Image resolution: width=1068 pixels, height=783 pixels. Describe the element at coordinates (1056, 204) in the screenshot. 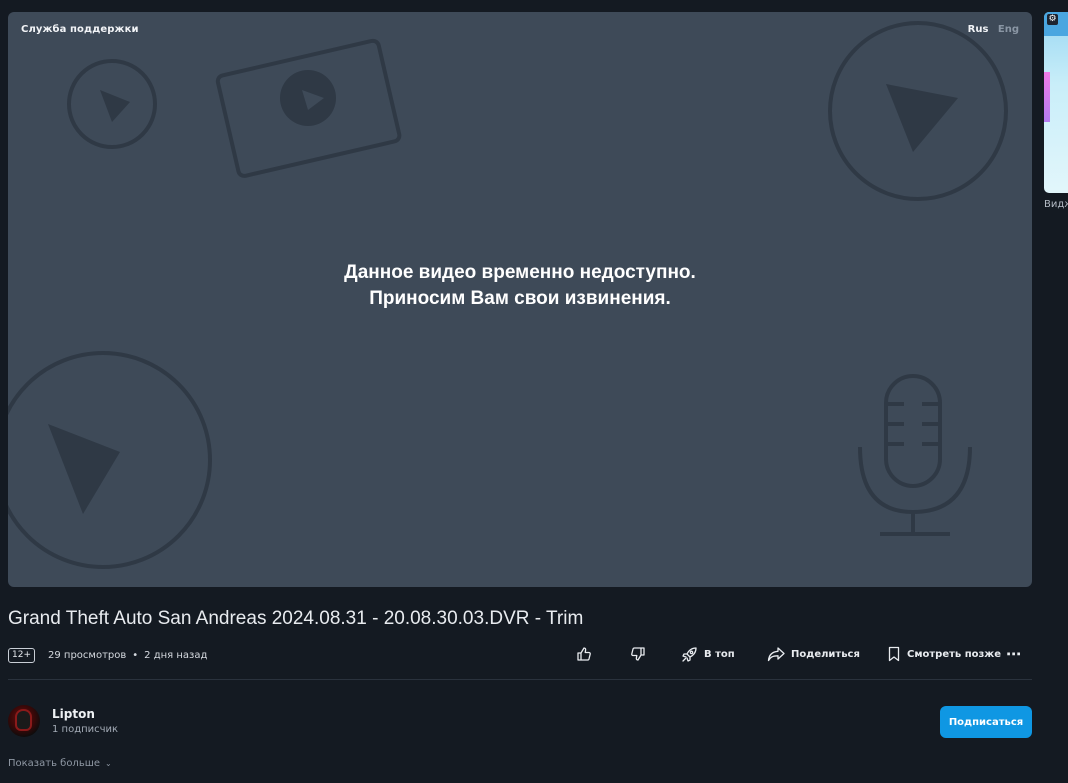

I see `side-video-label: Видж` at that location.